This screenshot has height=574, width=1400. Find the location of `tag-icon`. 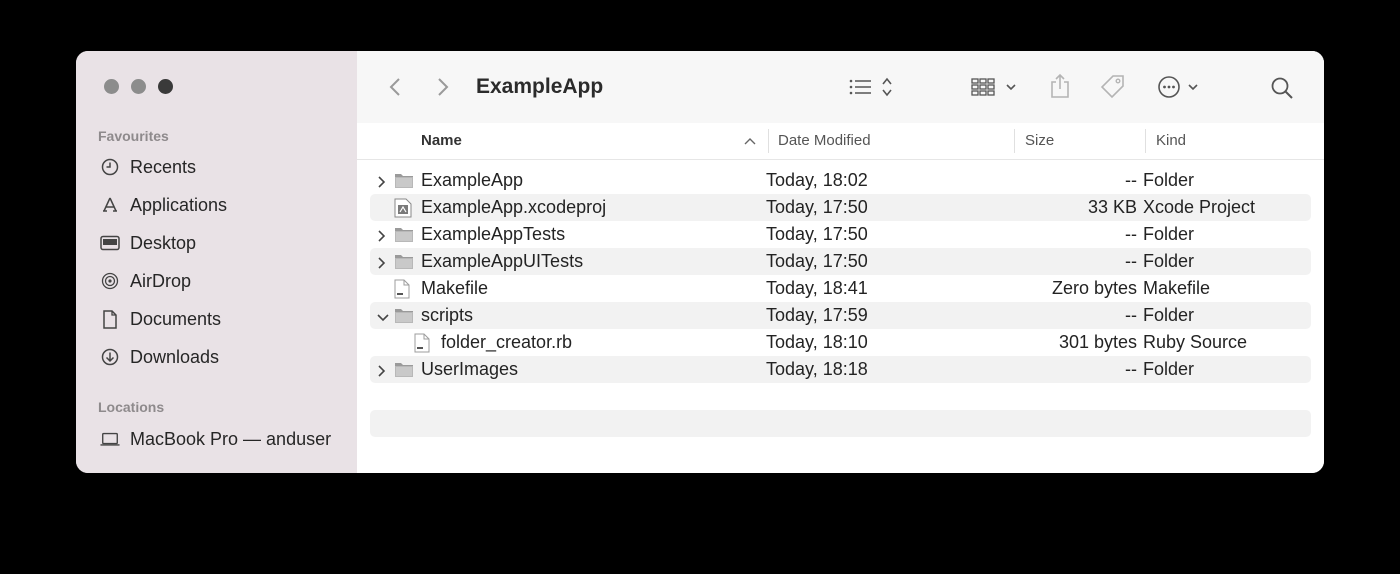

tag-icon is located at coordinates (1112, 87).